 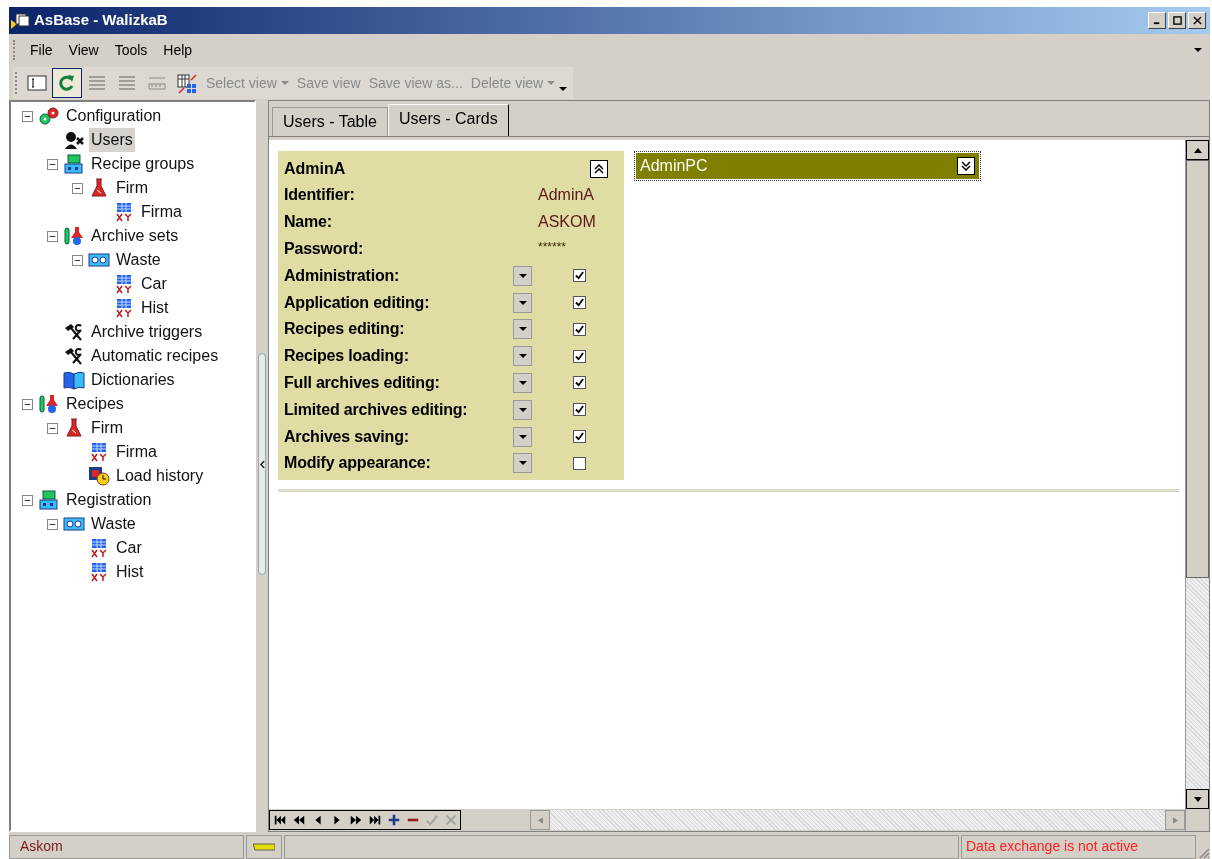 What do you see at coordinates (431, 820) in the screenshot?
I see `confirm-icon` at bounding box center [431, 820].